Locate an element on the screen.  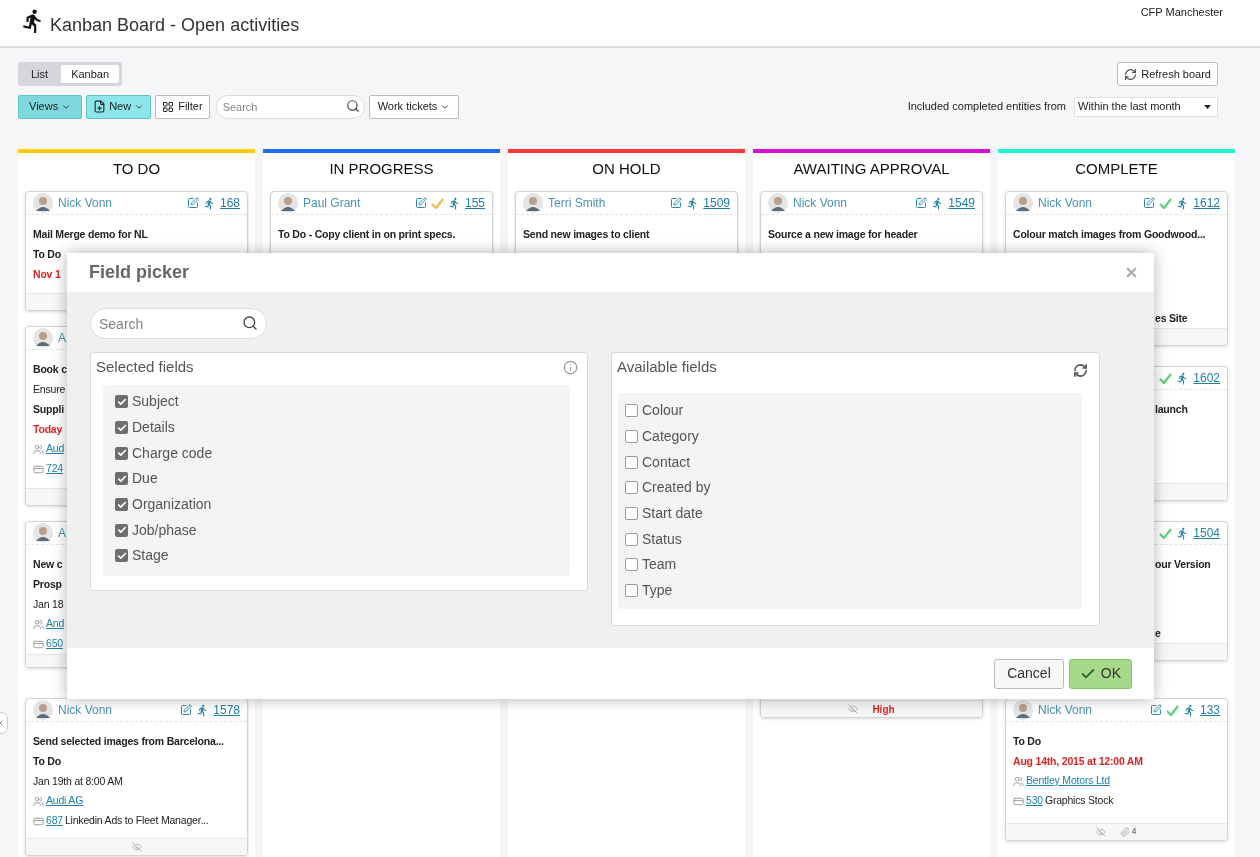
job-link: 724 is located at coordinates (54, 469).